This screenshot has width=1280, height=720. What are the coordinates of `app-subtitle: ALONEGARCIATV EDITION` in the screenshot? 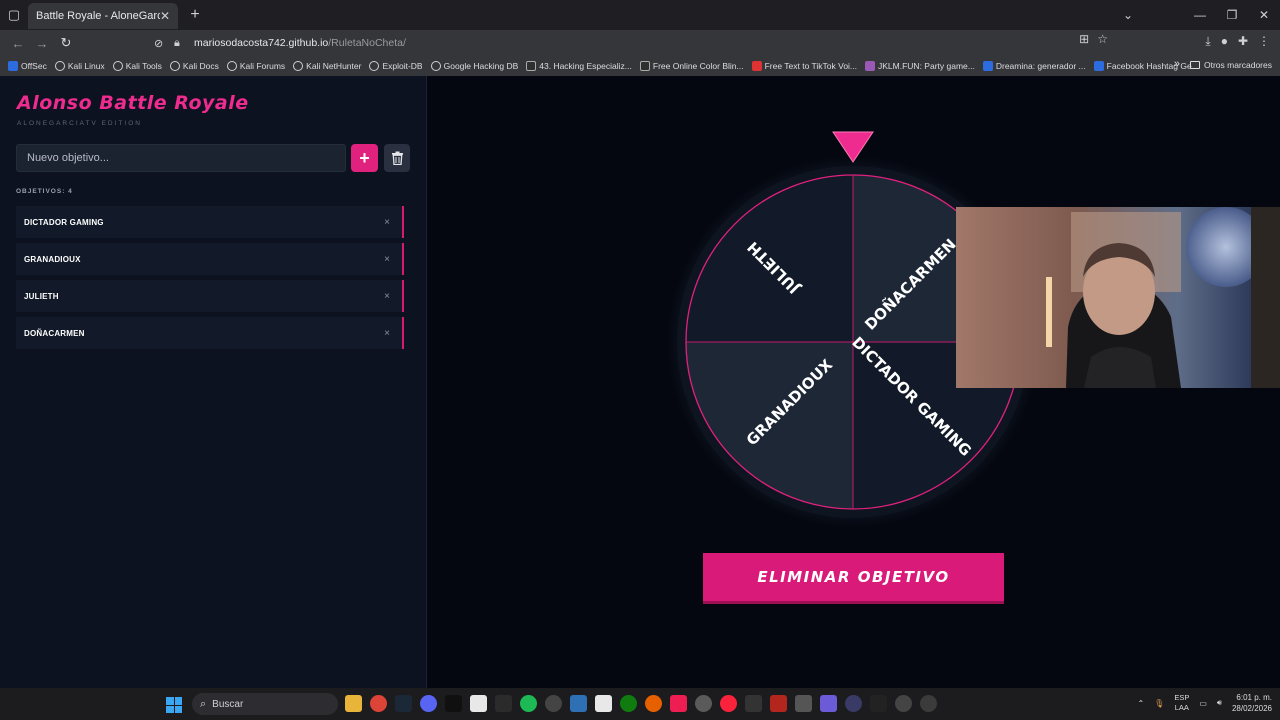 It's located at (79, 123).